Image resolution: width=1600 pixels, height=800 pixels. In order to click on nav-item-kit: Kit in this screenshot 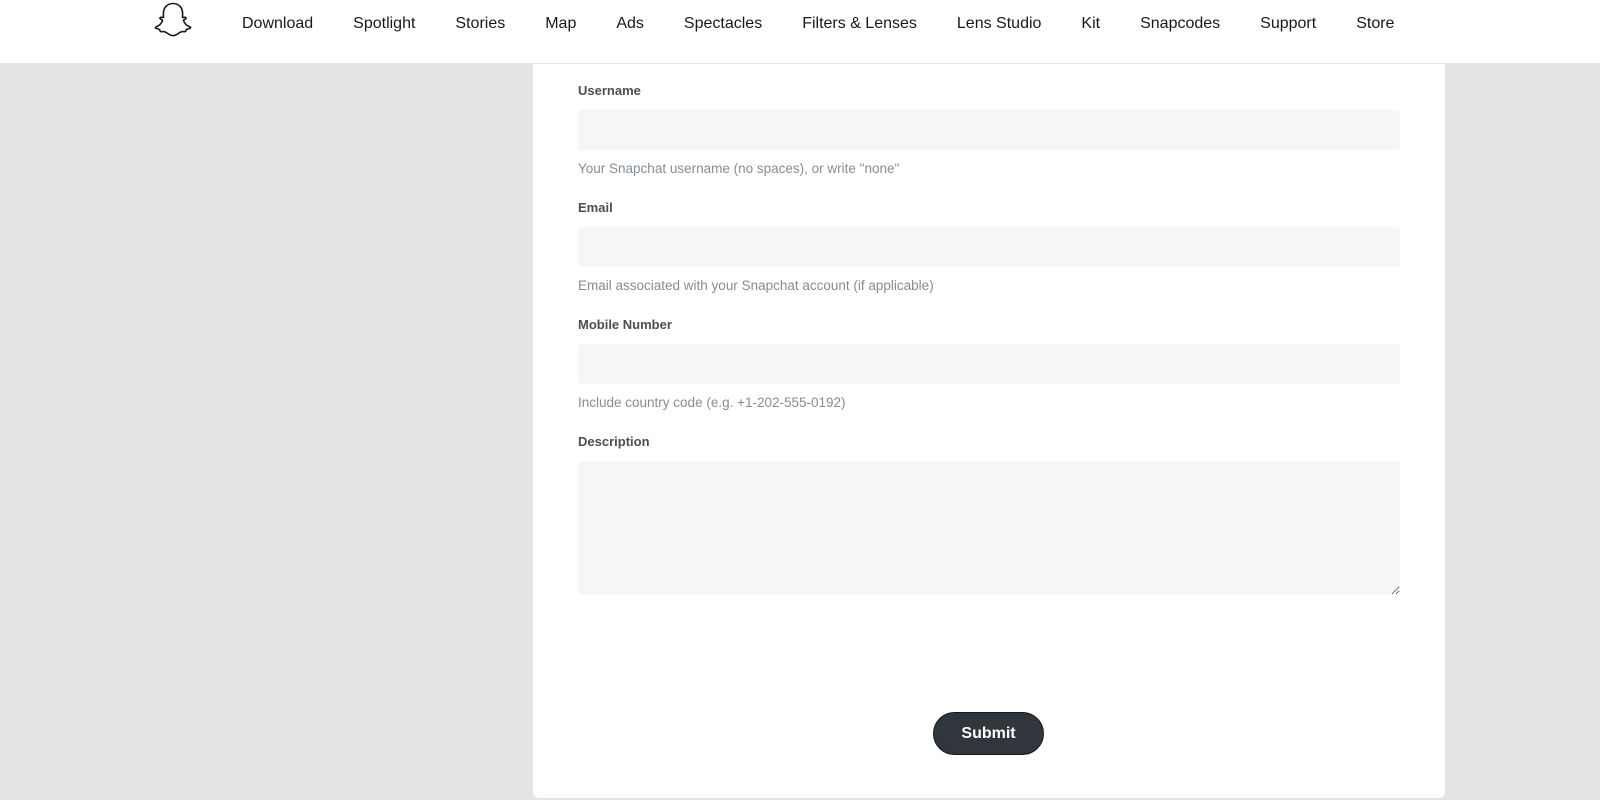, I will do `click(1090, 24)`.